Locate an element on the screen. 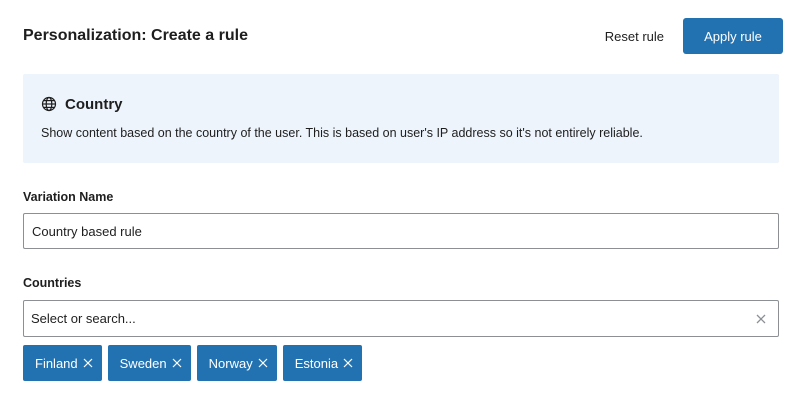 Image resolution: width=802 pixels, height=398 pixels. countries-search-input is located at coordinates (391, 318).